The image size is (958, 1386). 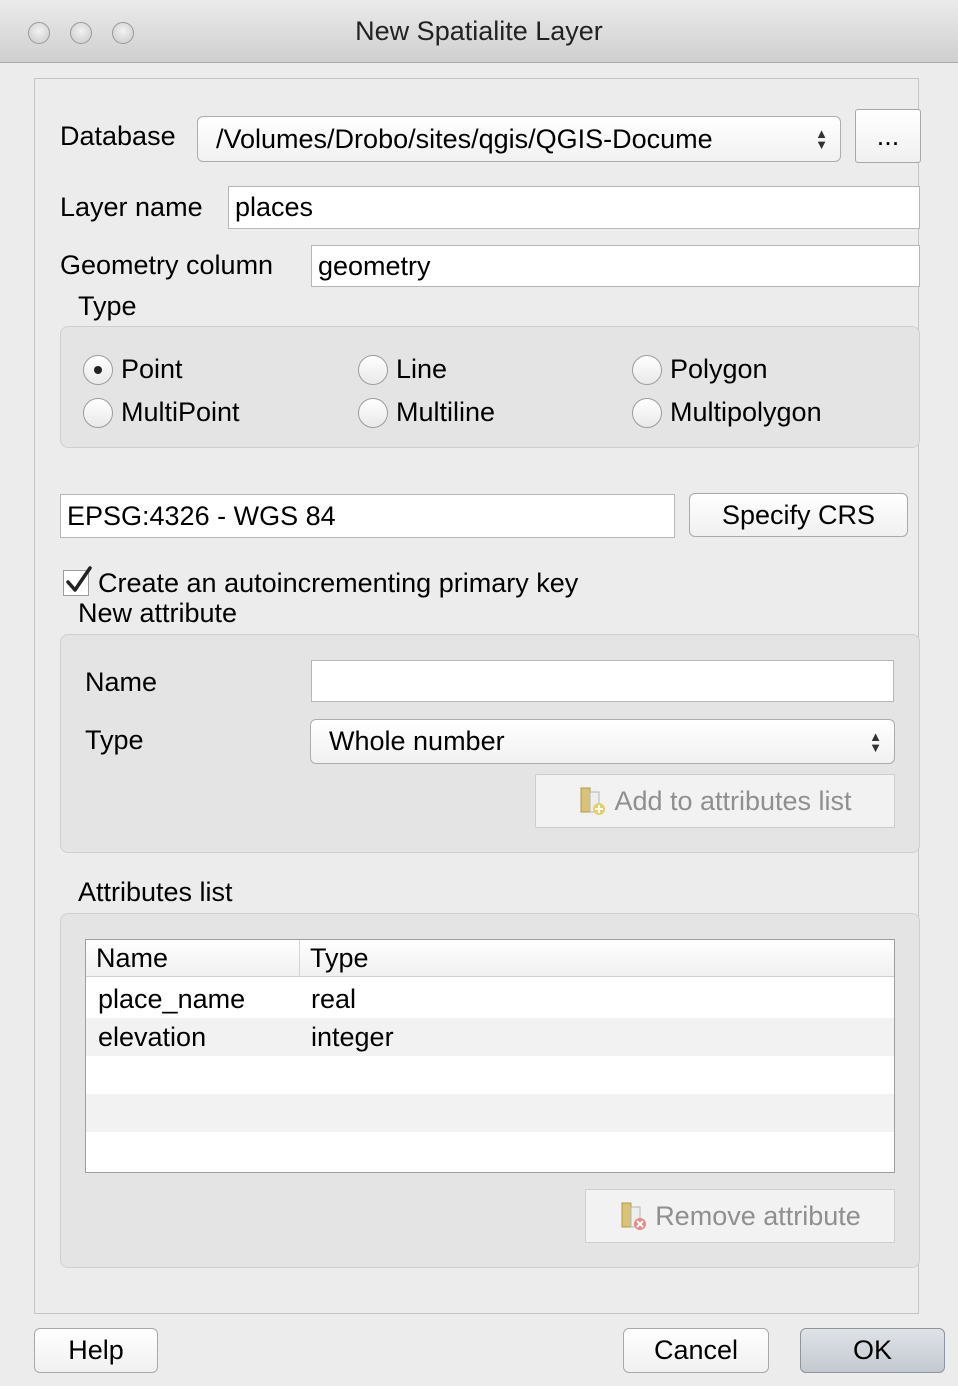 I want to click on primary-key-checkbox, so click(x=77, y=581).